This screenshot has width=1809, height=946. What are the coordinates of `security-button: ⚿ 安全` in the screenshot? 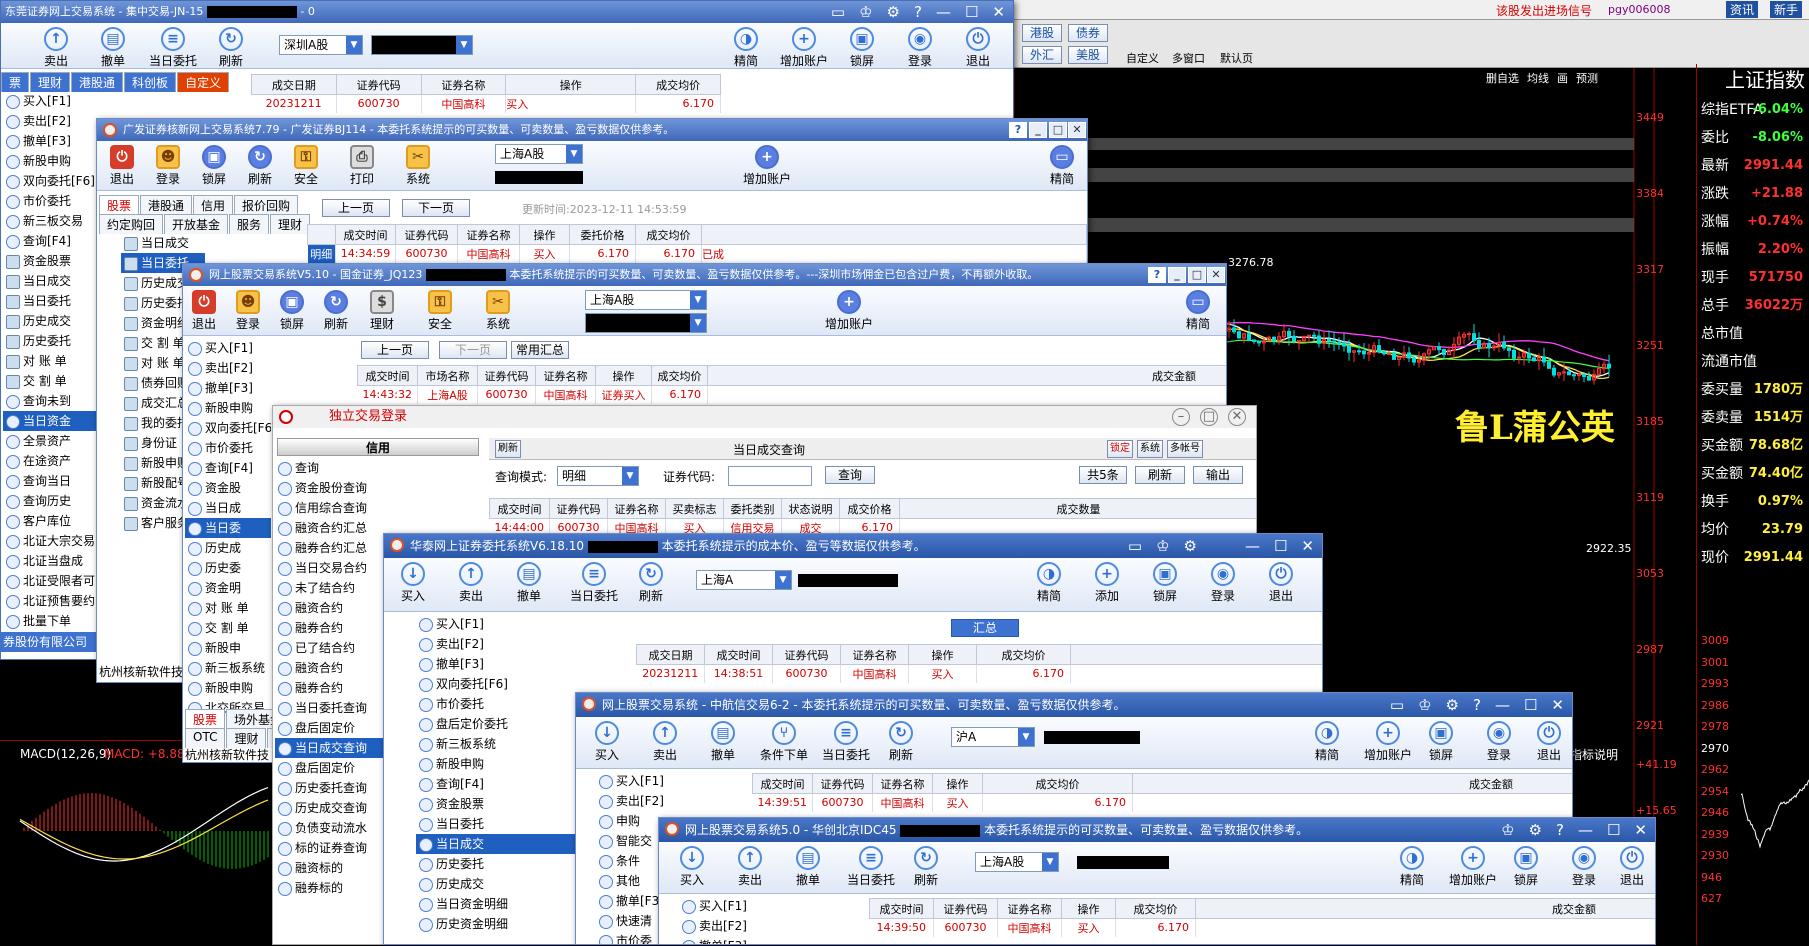 It's located at (440, 311).